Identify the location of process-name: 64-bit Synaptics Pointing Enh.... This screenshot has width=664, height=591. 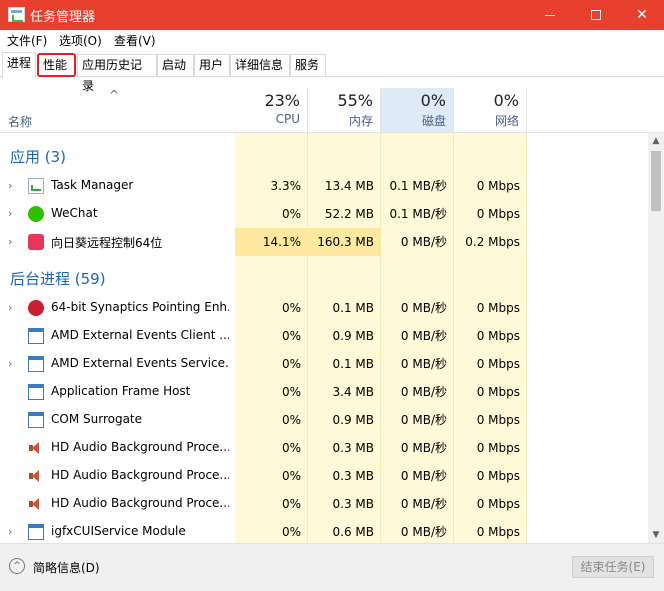
(140, 307).